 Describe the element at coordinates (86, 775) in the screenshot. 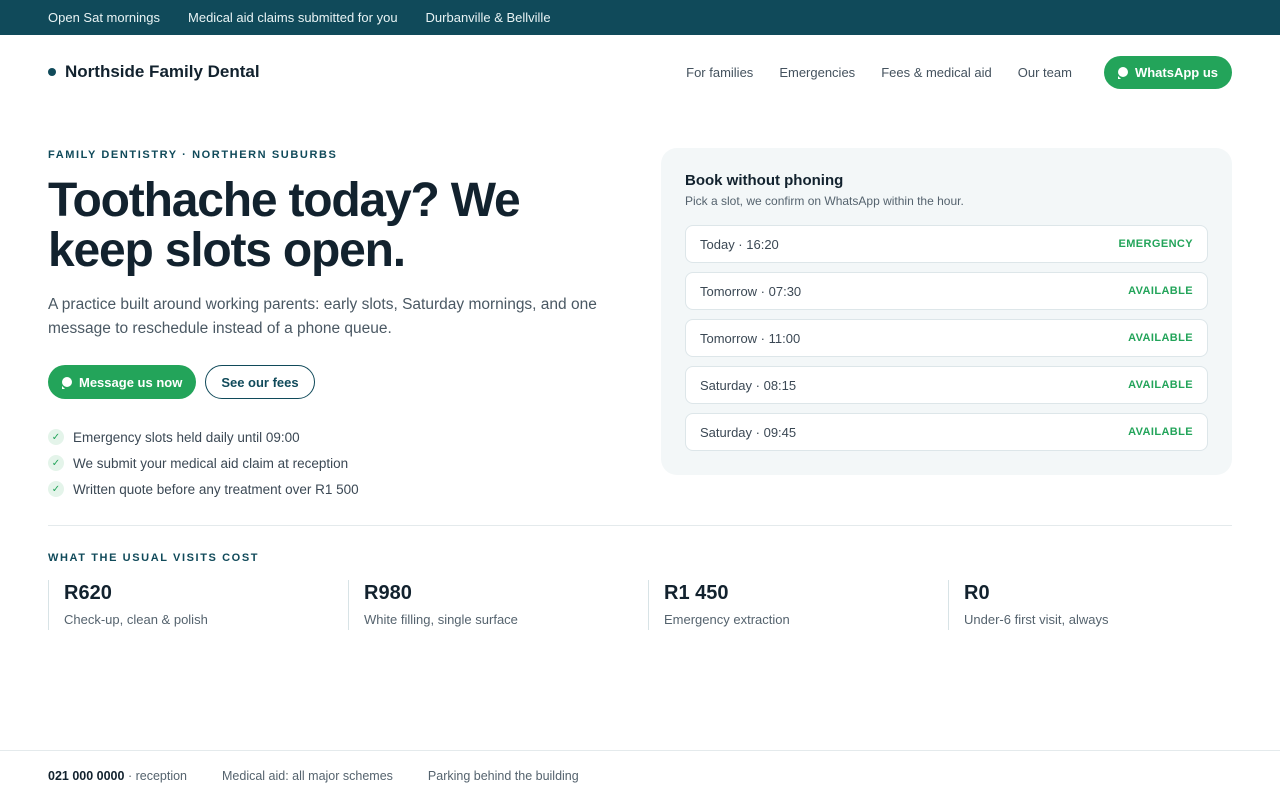

I see `footer-phone-number: 021 000 0000` at that location.